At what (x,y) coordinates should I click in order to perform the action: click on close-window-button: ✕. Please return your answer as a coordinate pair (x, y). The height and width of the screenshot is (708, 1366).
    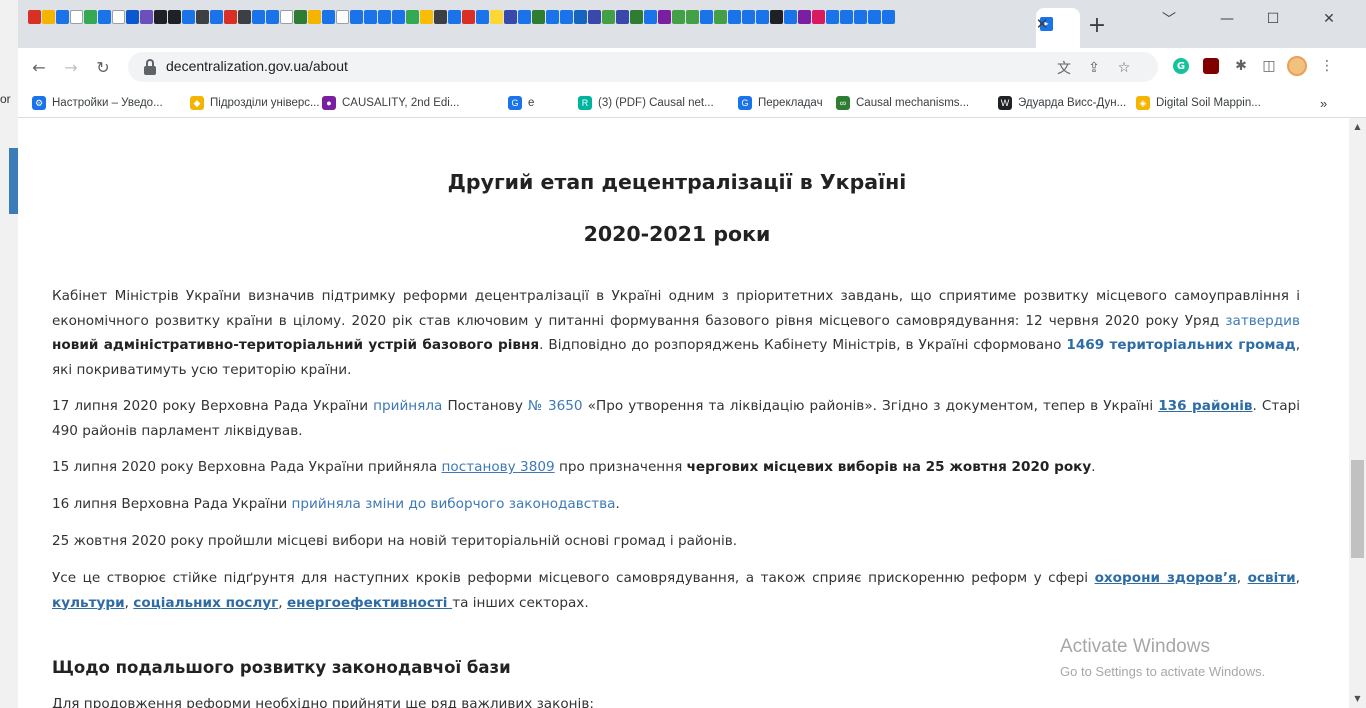
    Looking at the image, I should click on (1329, 19).